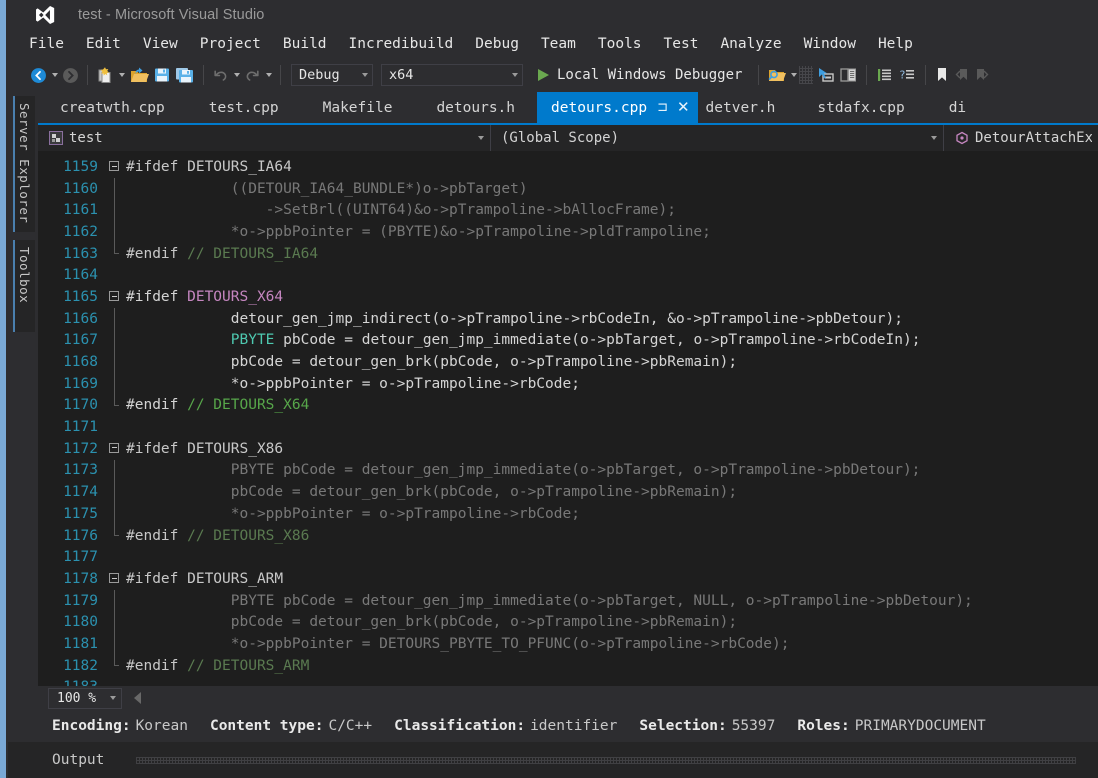 Image resolution: width=1098 pixels, height=778 pixels. What do you see at coordinates (24, 164) in the screenshot?
I see `sidebar-tab-server-explorer: Server Explorer` at bounding box center [24, 164].